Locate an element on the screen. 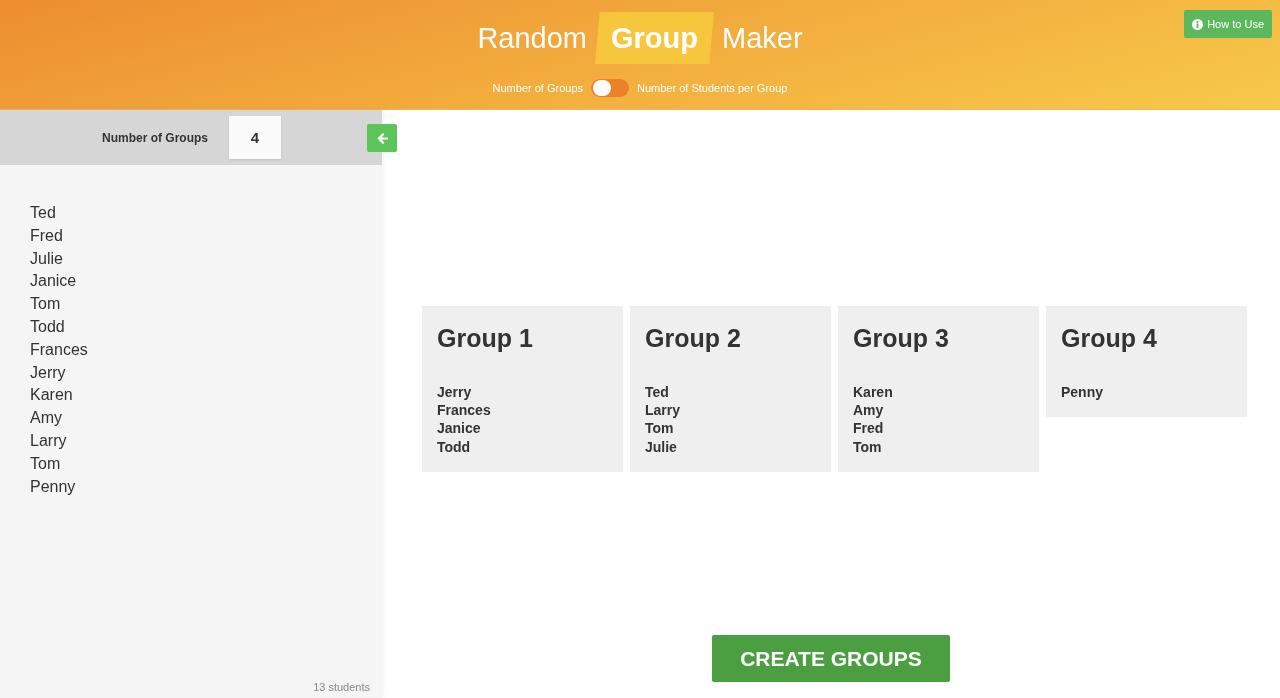 Image resolution: width=1280 pixels, height=698 pixels. student-name: Julie is located at coordinates (46, 258).